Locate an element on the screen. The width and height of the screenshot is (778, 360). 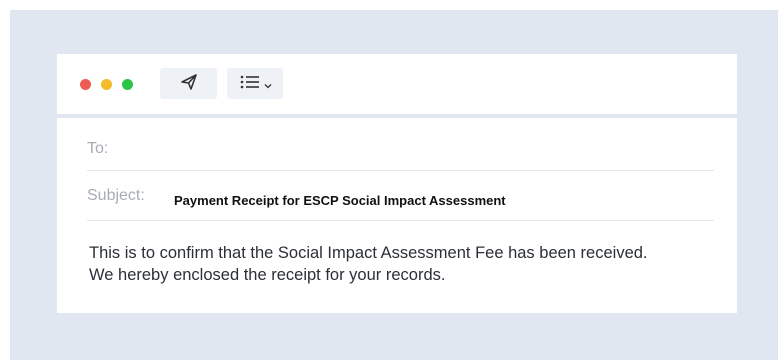
to-field: To: is located at coordinates (400, 149).